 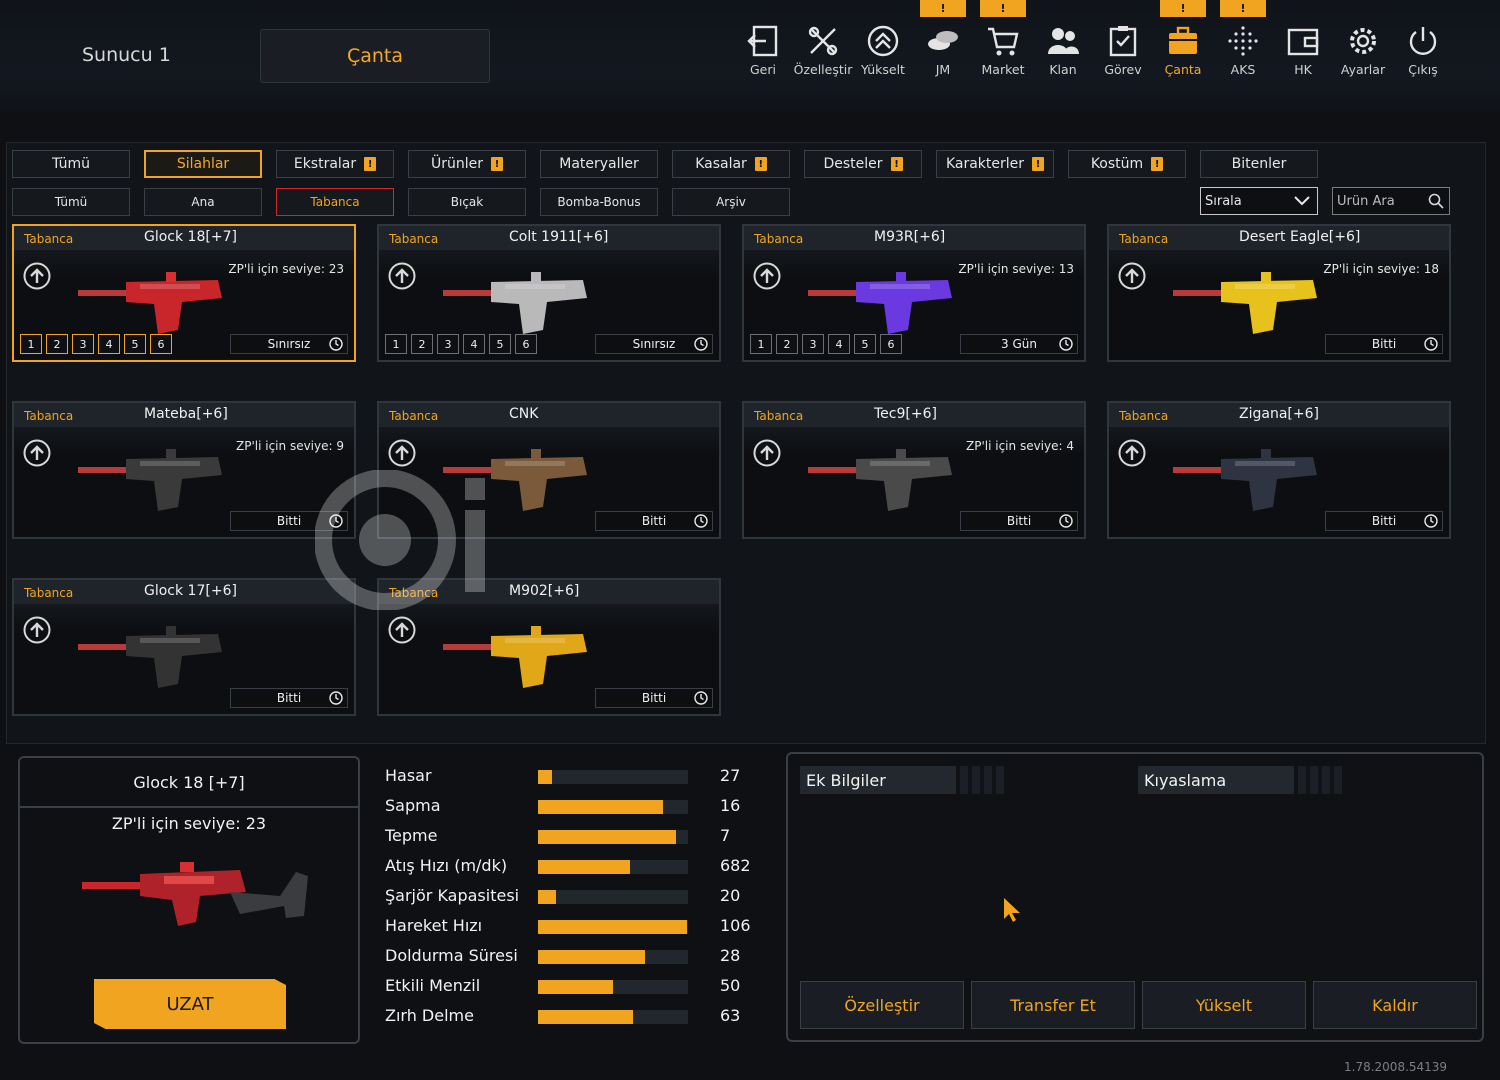 I want to click on nav-label: Çıkış, so click(x=1423, y=69).